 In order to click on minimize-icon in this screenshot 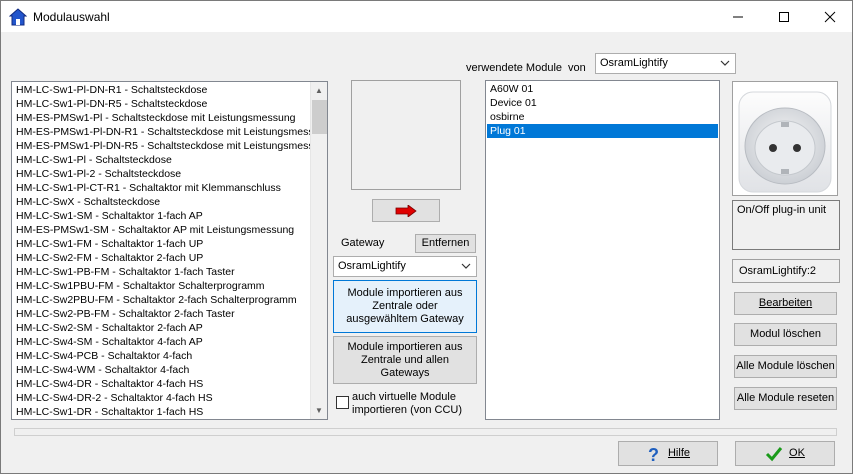, I will do `click(738, 16)`.